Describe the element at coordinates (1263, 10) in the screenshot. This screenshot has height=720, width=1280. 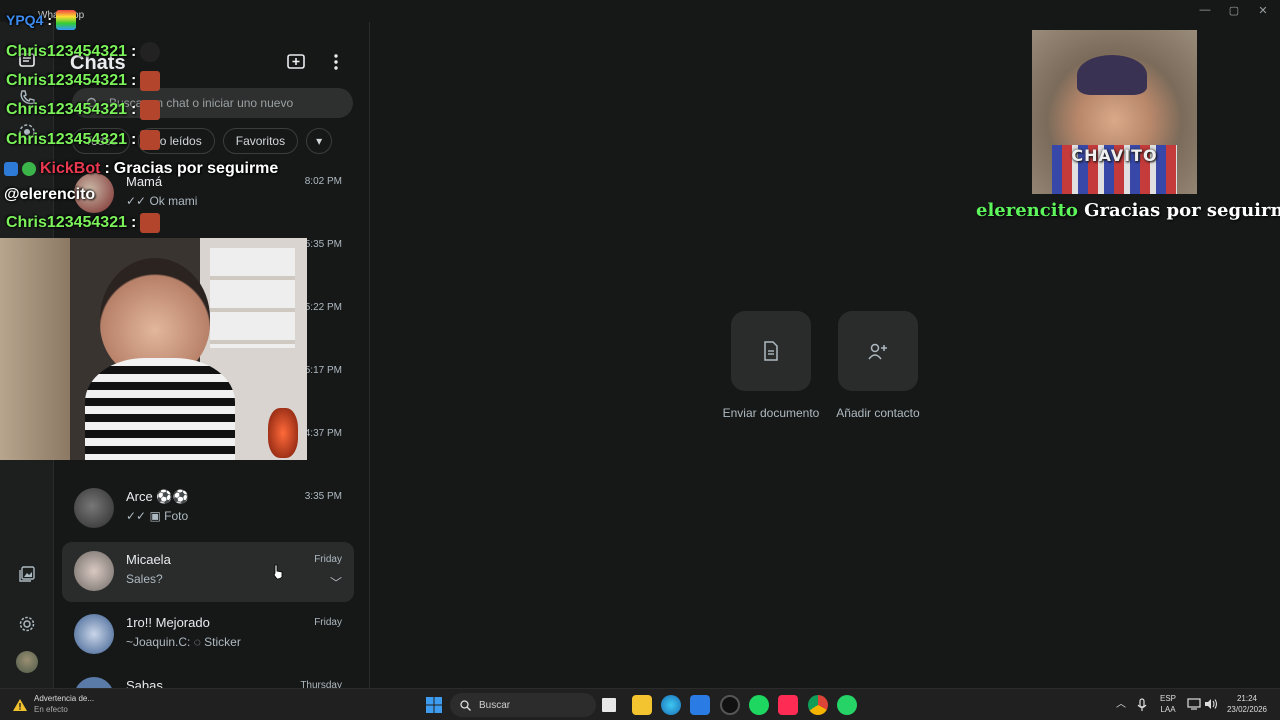
I see `close-button: ✕` at that location.